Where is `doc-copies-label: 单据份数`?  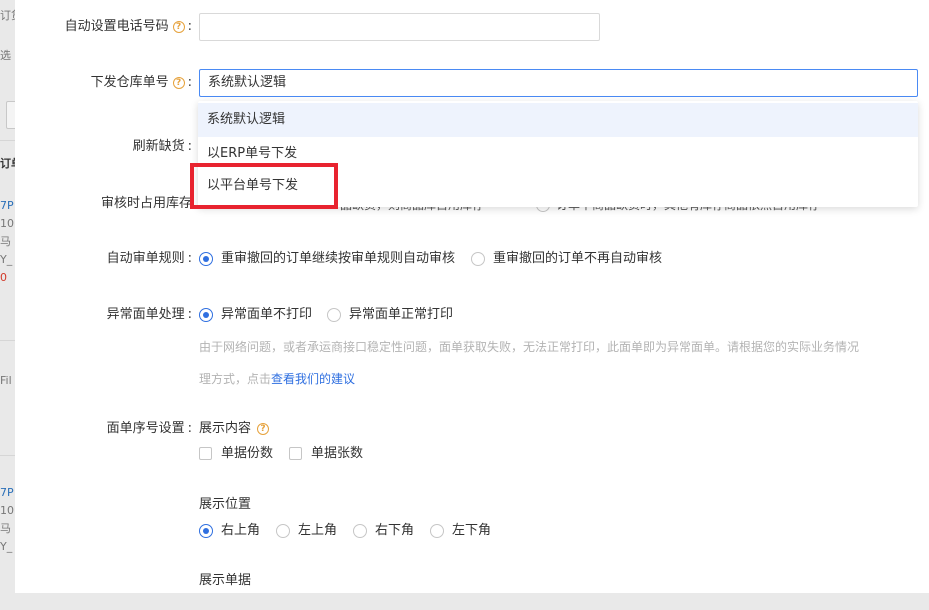 doc-copies-label: 单据份数 is located at coordinates (247, 454).